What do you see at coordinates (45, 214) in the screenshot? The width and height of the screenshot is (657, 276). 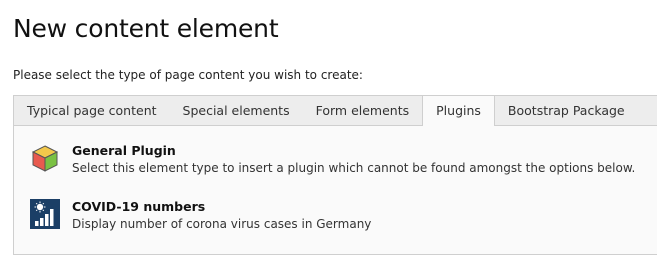 I see `covid-chart-icon` at bounding box center [45, 214].